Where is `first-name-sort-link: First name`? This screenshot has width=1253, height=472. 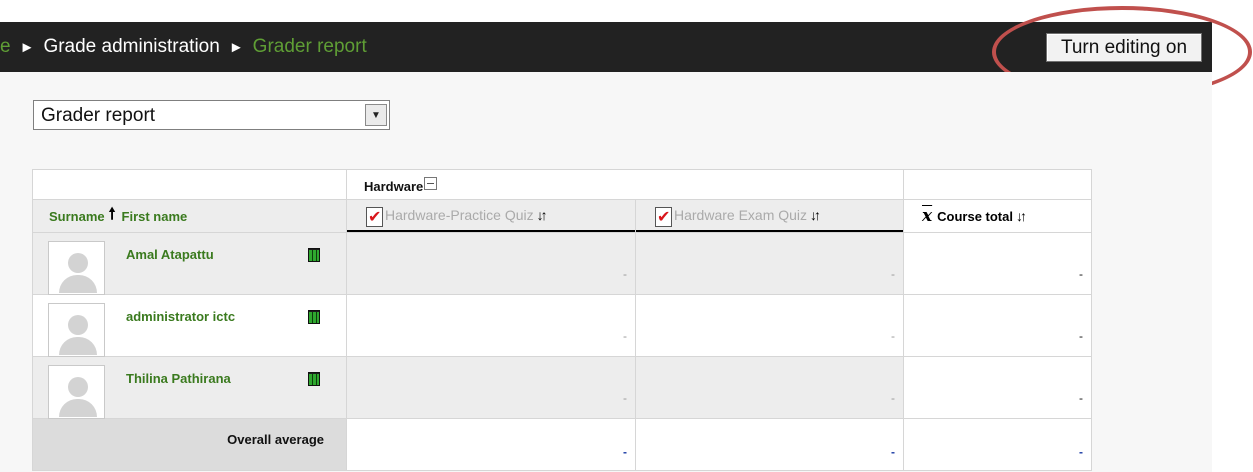 first-name-sort-link: First name is located at coordinates (155, 216).